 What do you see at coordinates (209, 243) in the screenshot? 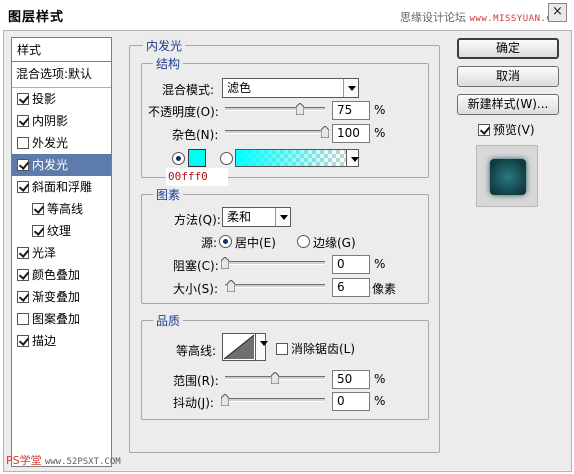
I see `source-label: 源:` at bounding box center [209, 243].